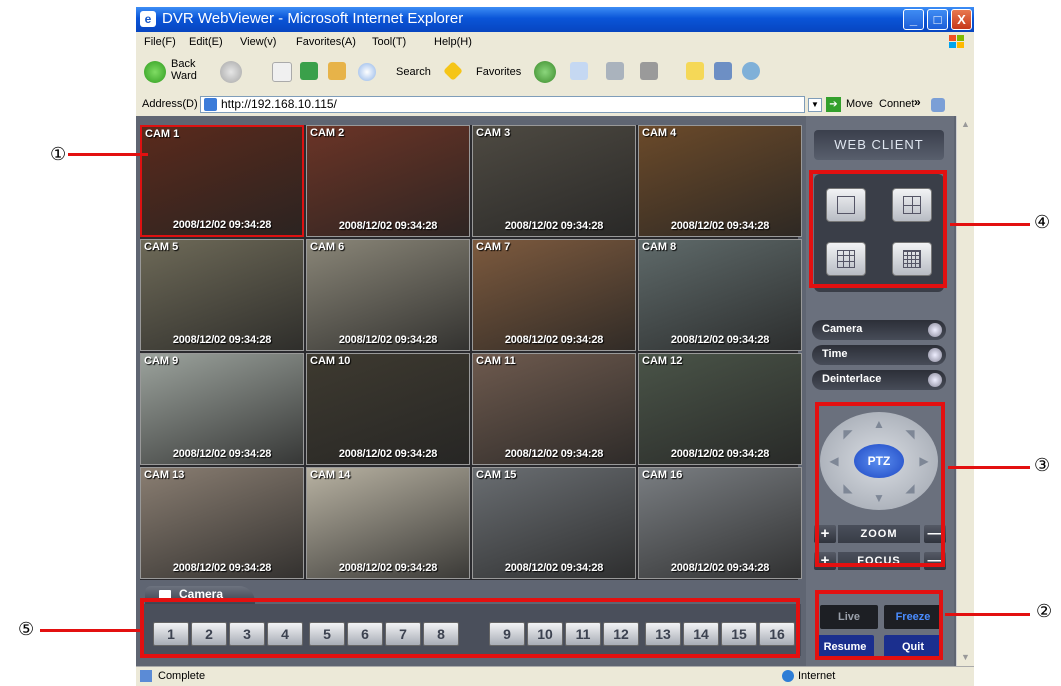 The height and width of the screenshot is (686, 1061). What do you see at coordinates (961, 19) in the screenshot?
I see `close-button: X` at bounding box center [961, 19].